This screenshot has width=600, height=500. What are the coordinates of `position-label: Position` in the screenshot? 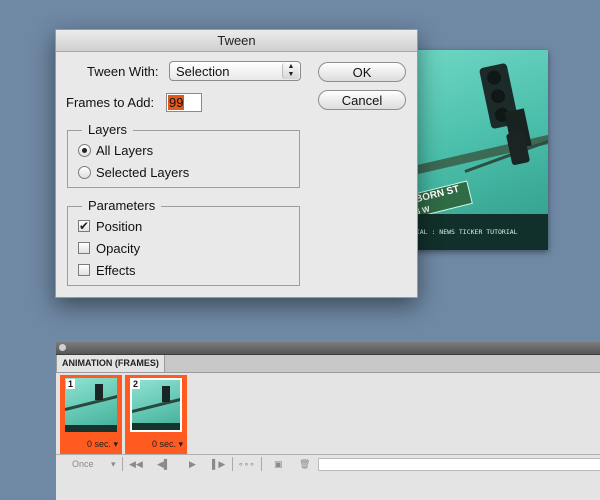 It's located at (119, 226).